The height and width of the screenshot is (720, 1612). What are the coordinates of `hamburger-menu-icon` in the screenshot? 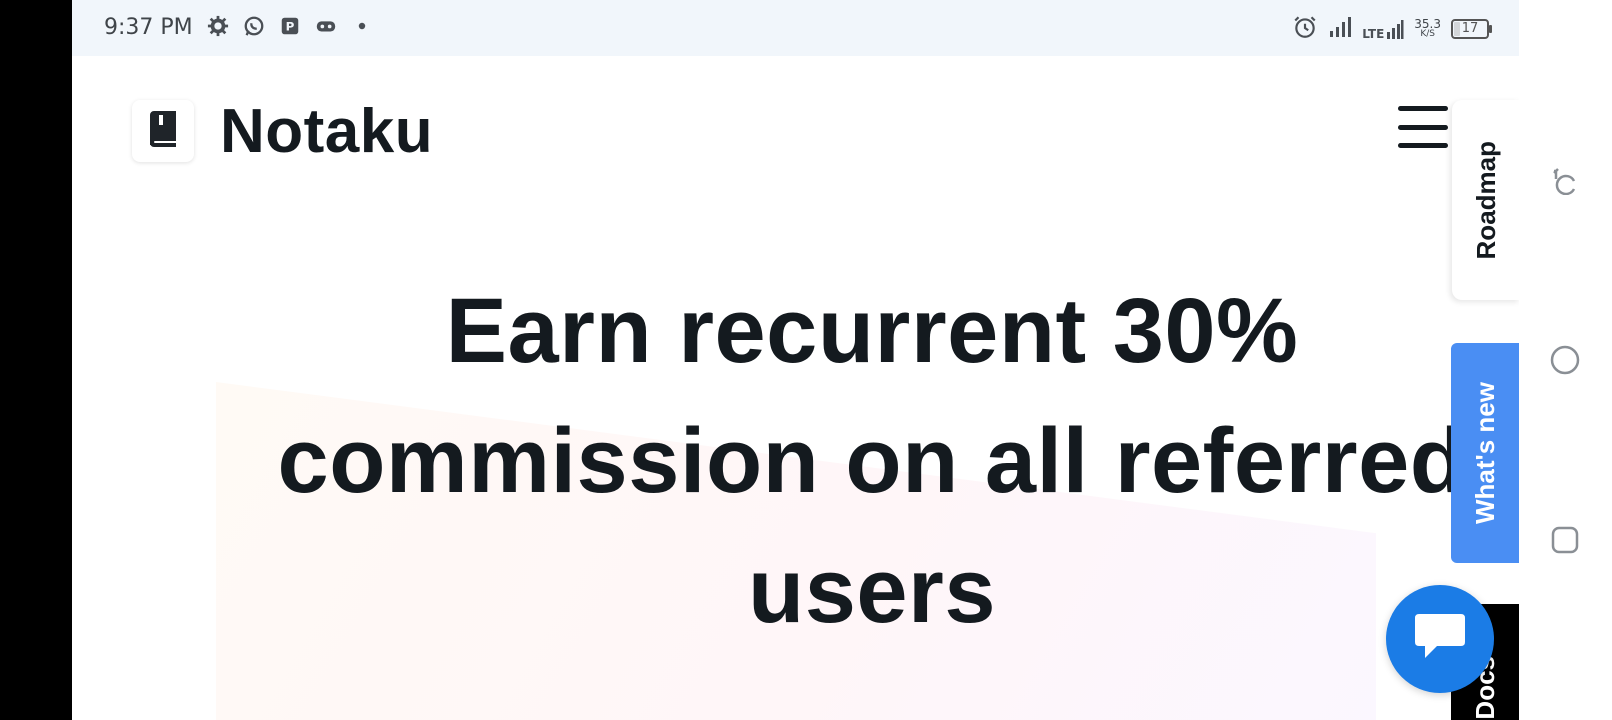 It's located at (1423, 127).